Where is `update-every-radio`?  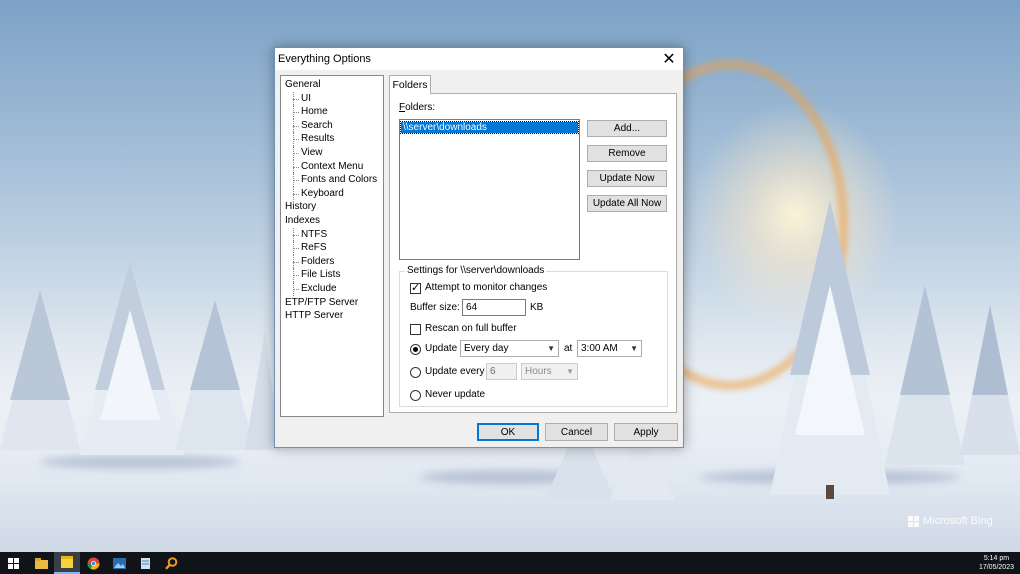
update-every-radio is located at coordinates (415, 372).